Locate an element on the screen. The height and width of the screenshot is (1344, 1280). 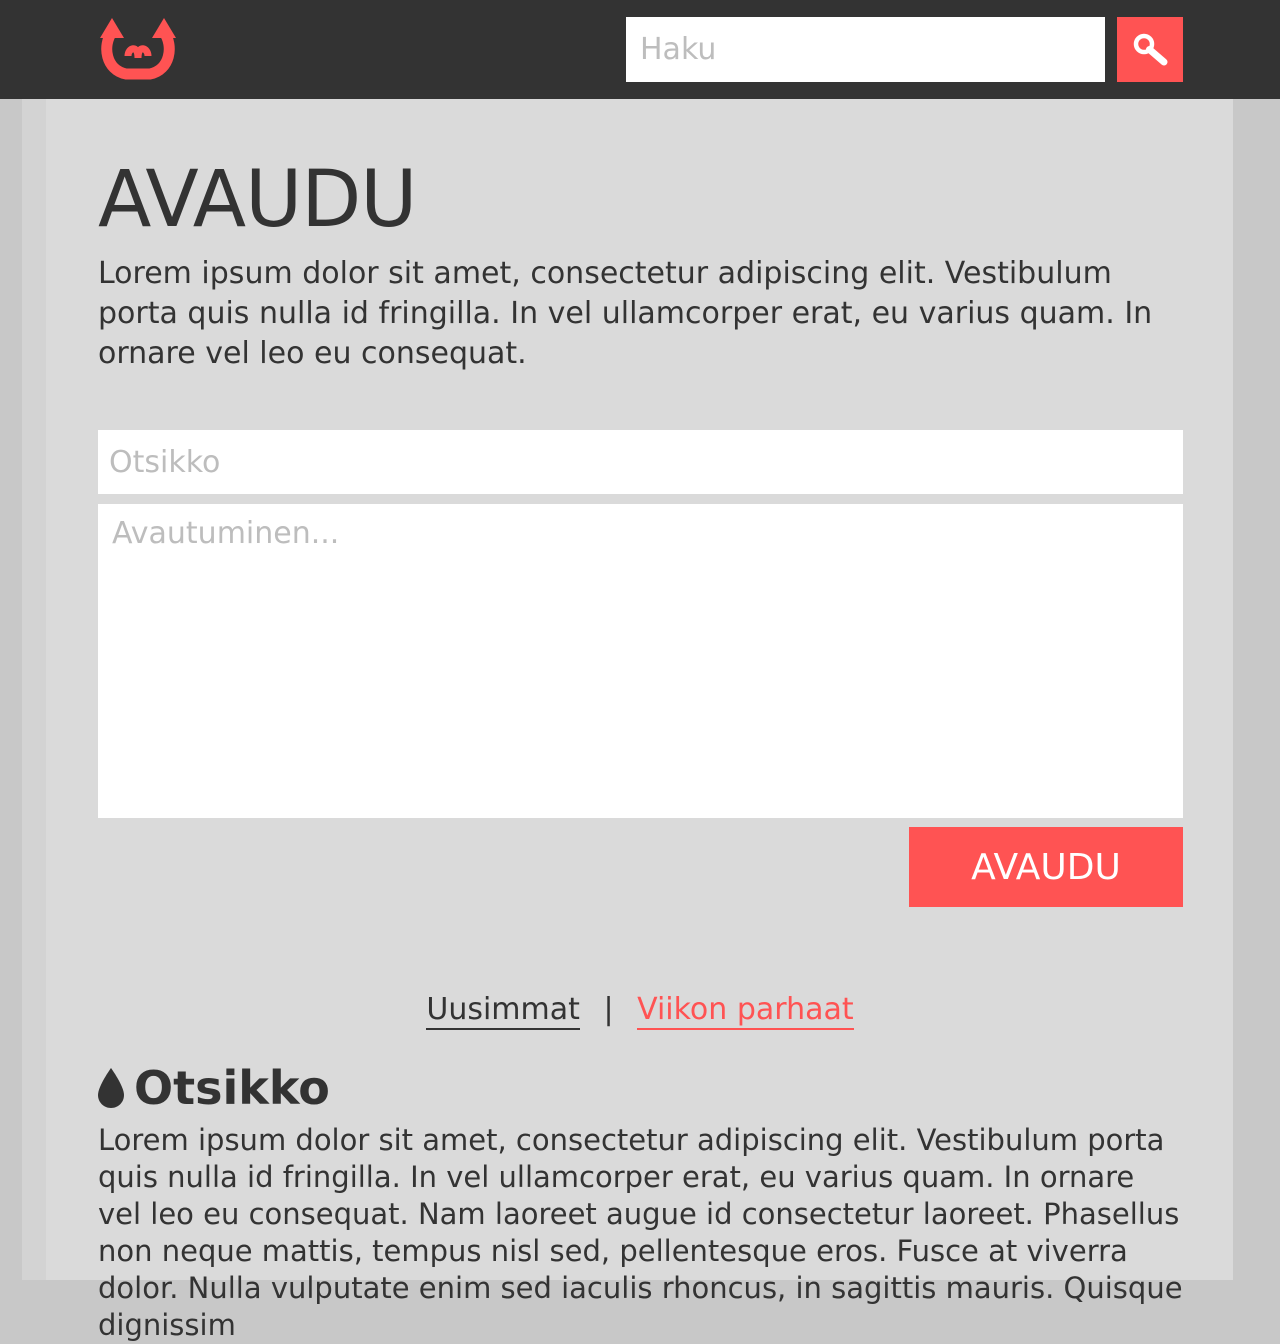
search-button is located at coordinates (1150, 49).